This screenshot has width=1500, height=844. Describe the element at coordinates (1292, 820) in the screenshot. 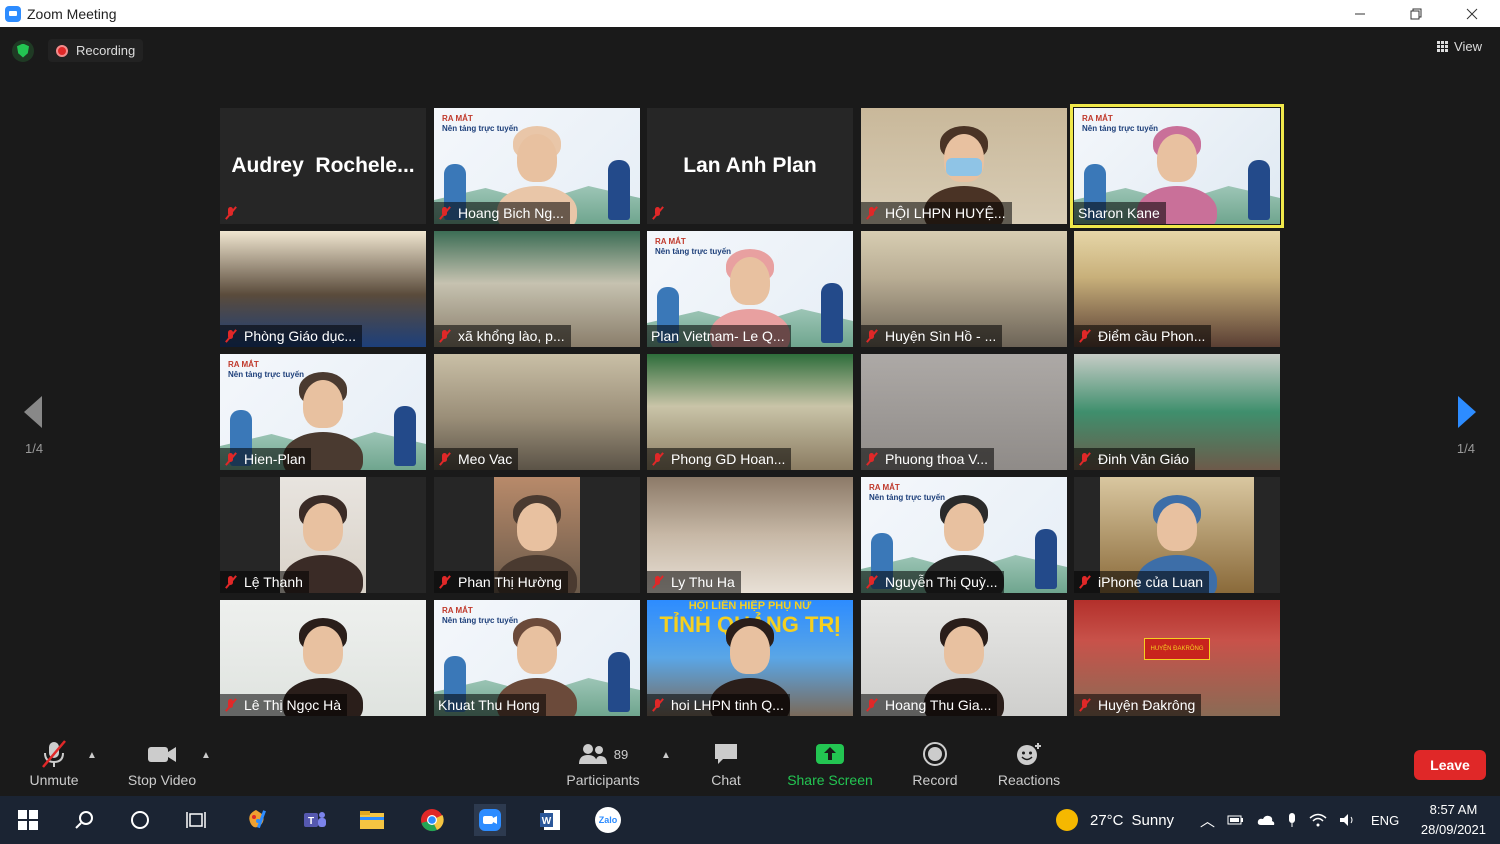

I see `microphone-tray-icon` at that location.